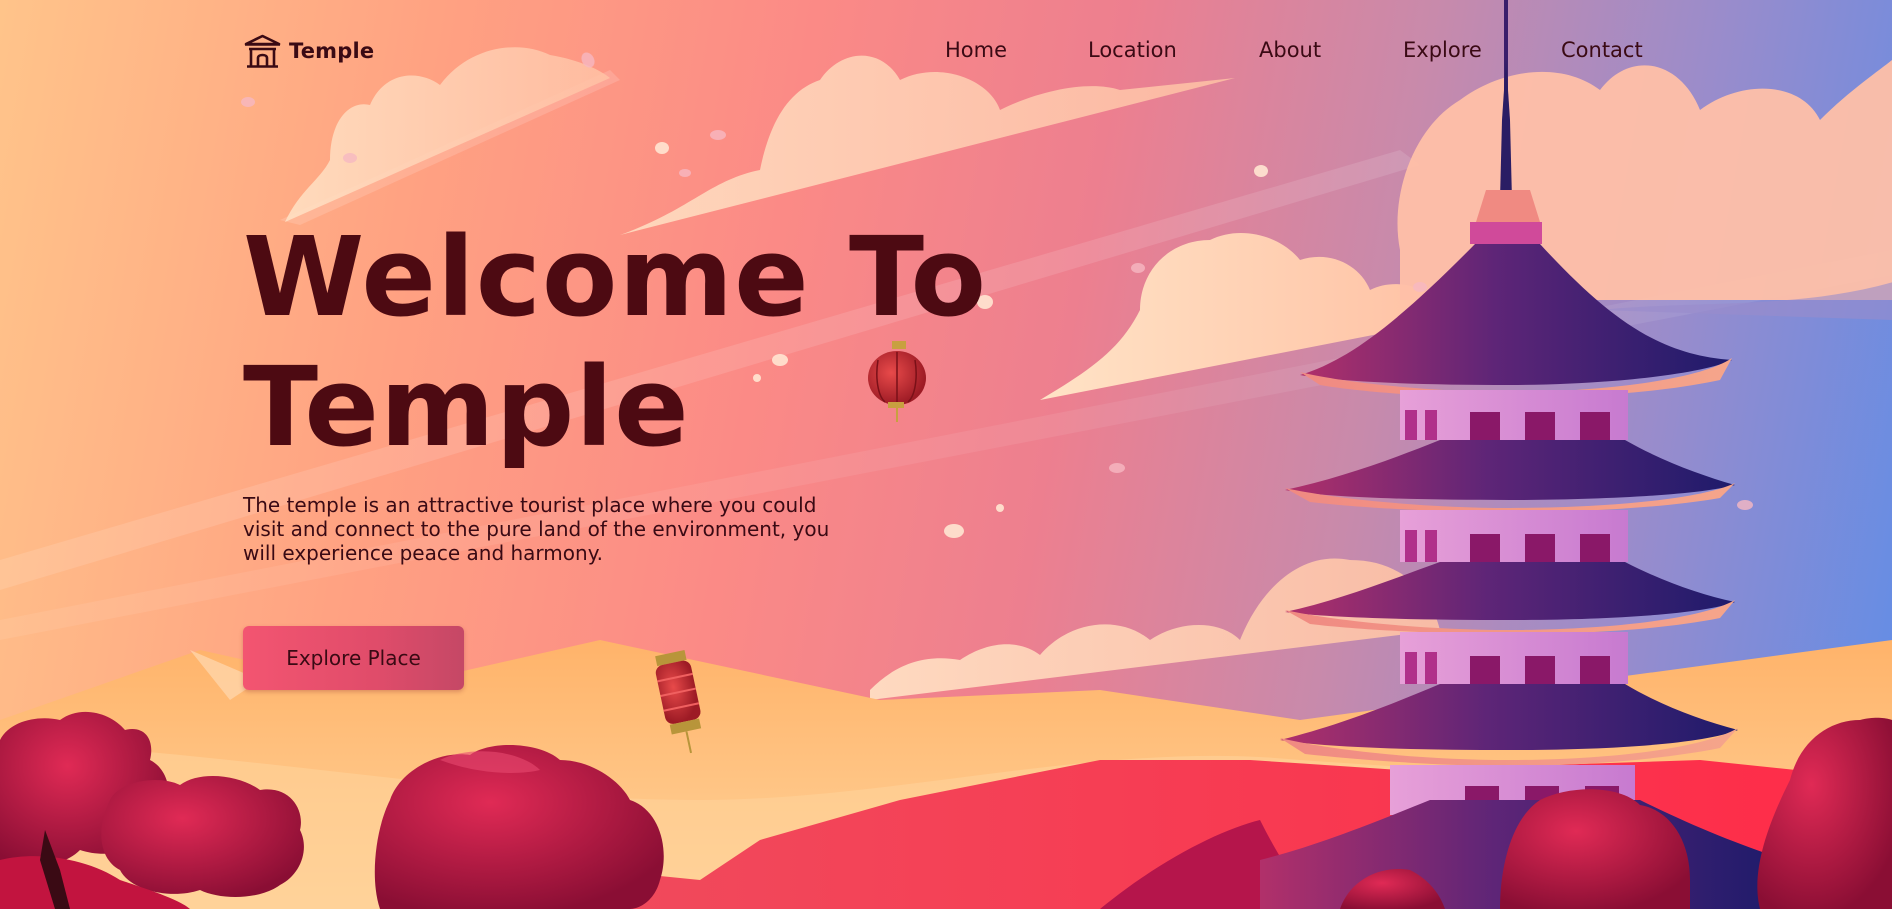 The image size is (1892, 909). I want to click on nav-link-home: Home, so click(976, 50).